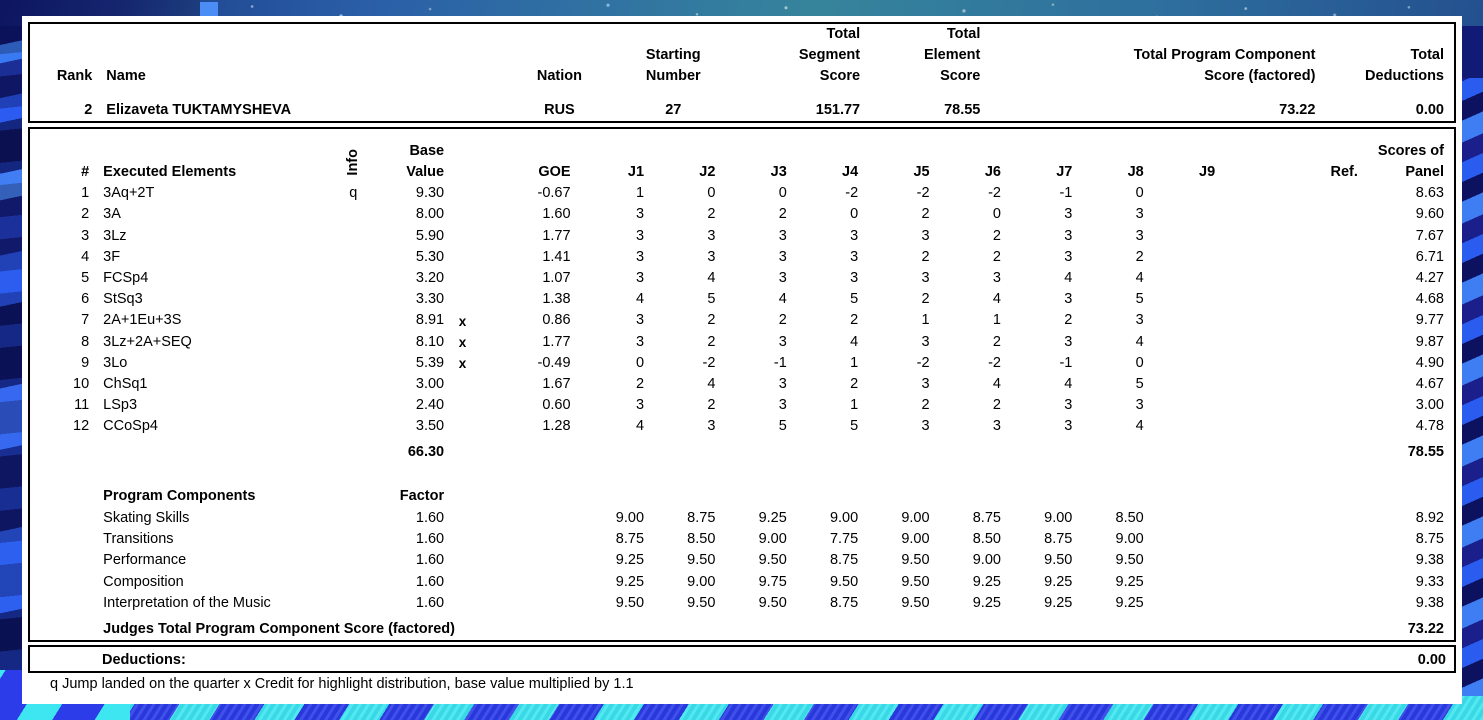  I want to click on element-judge-score-j8: 5, so click(1139, 383).